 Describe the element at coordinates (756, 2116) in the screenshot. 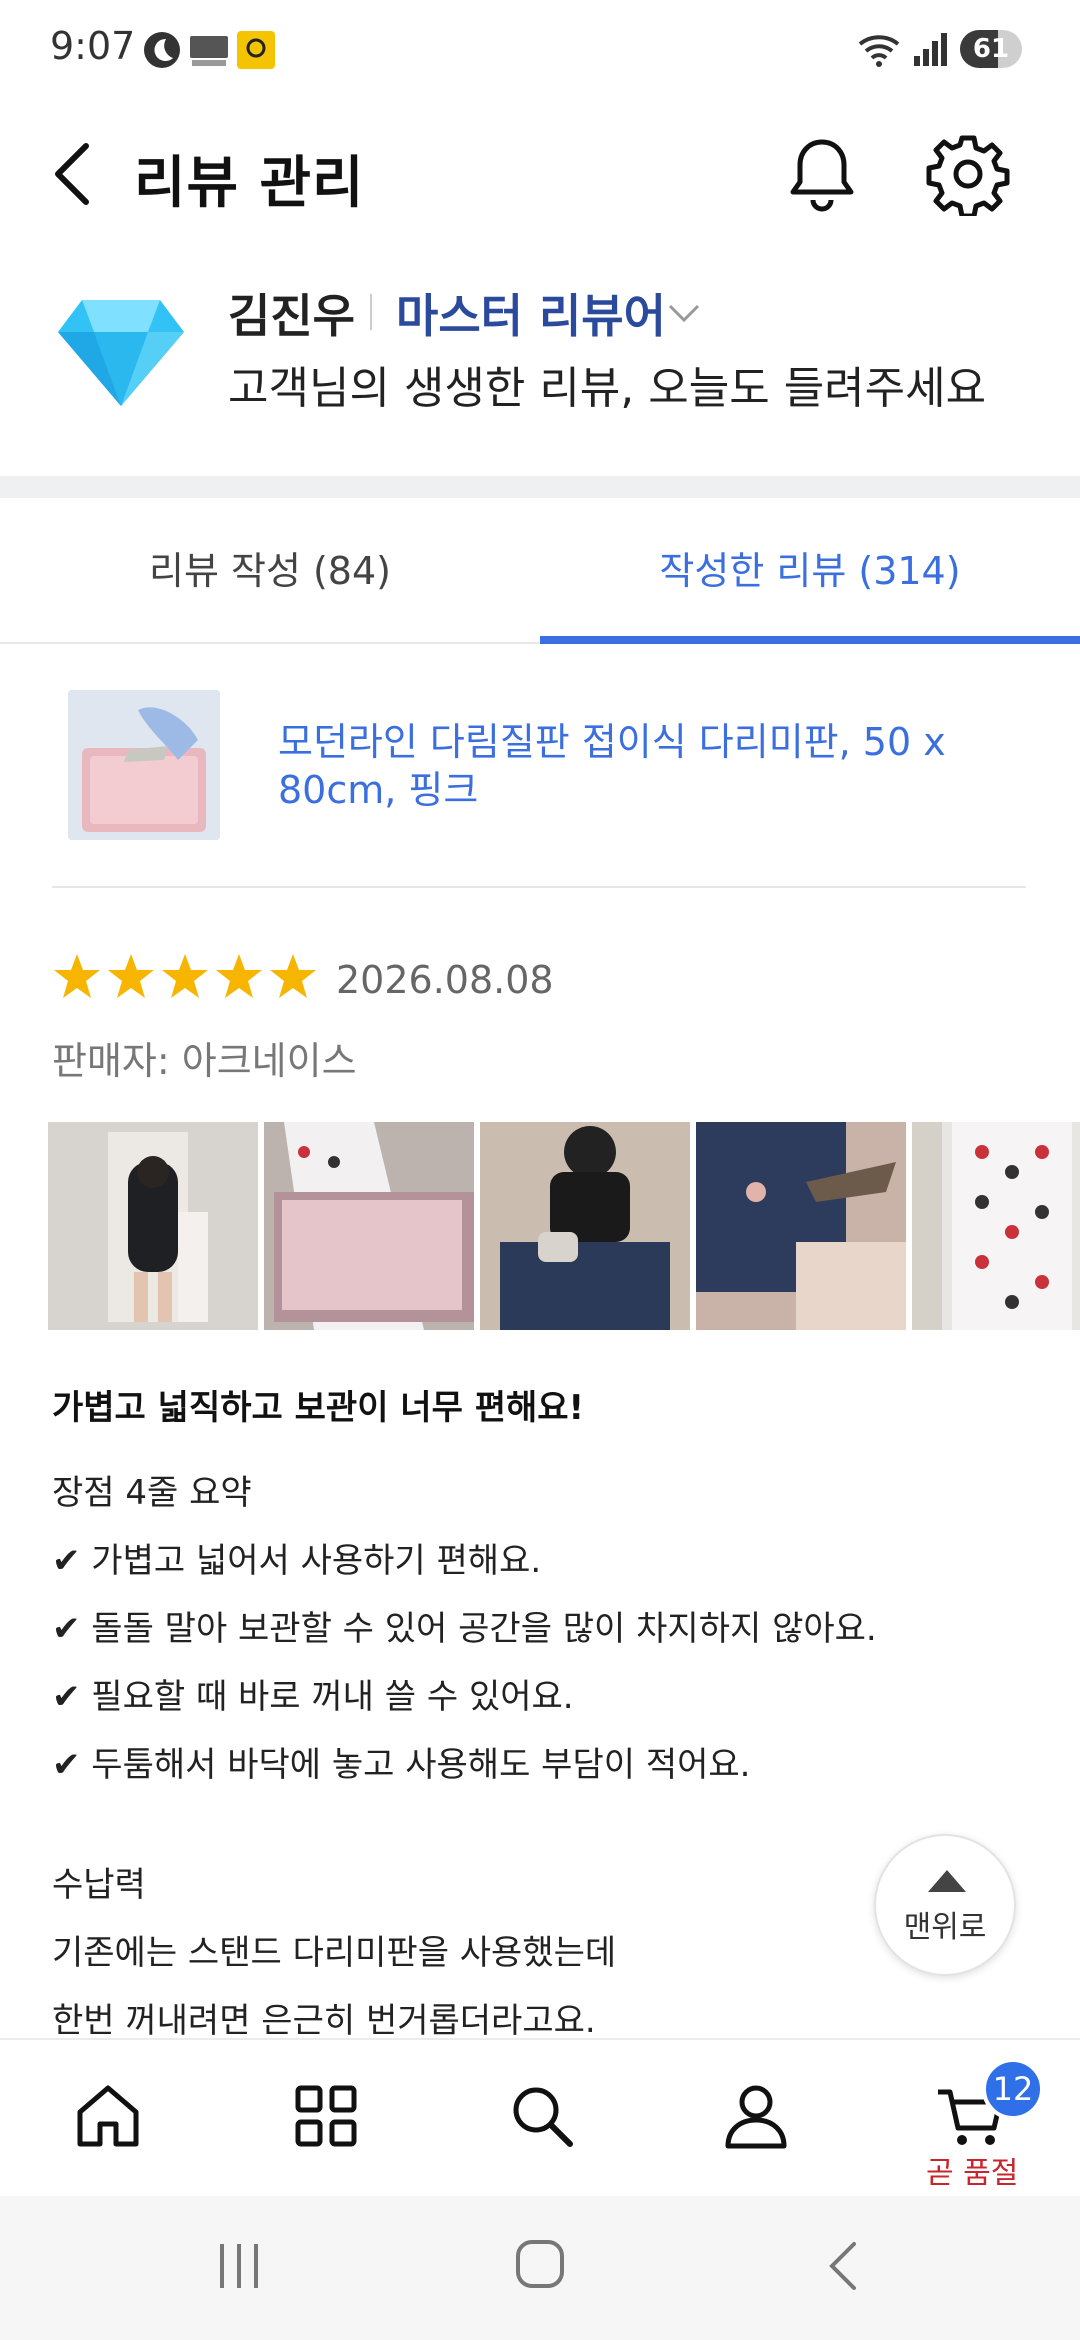

I see `person-icon` at that location.